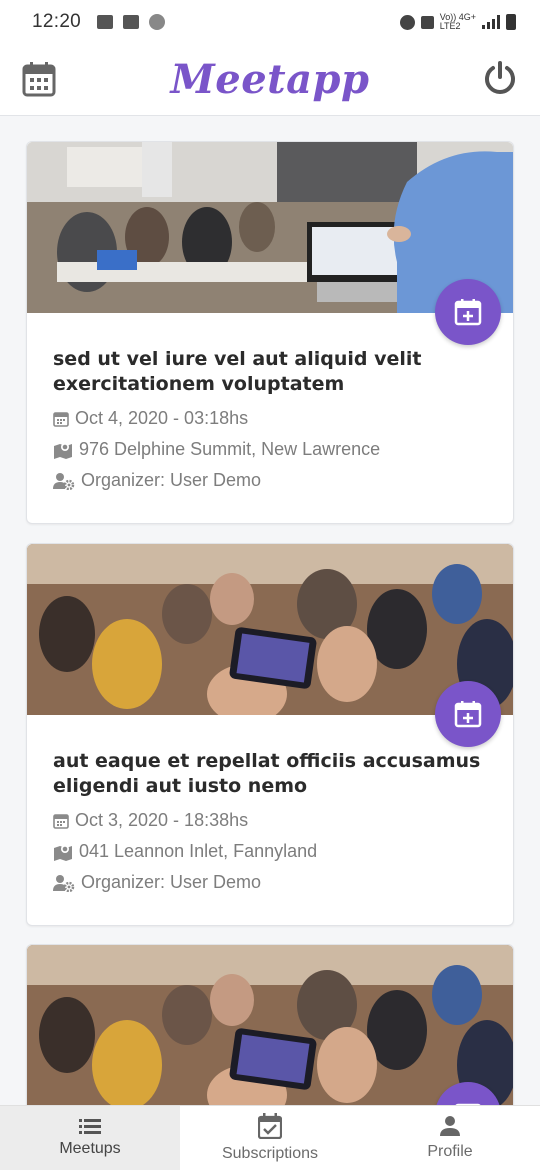  Describe the element at coordinates (407, 22) in the screenshot. I see `alarm-icon` at that location.